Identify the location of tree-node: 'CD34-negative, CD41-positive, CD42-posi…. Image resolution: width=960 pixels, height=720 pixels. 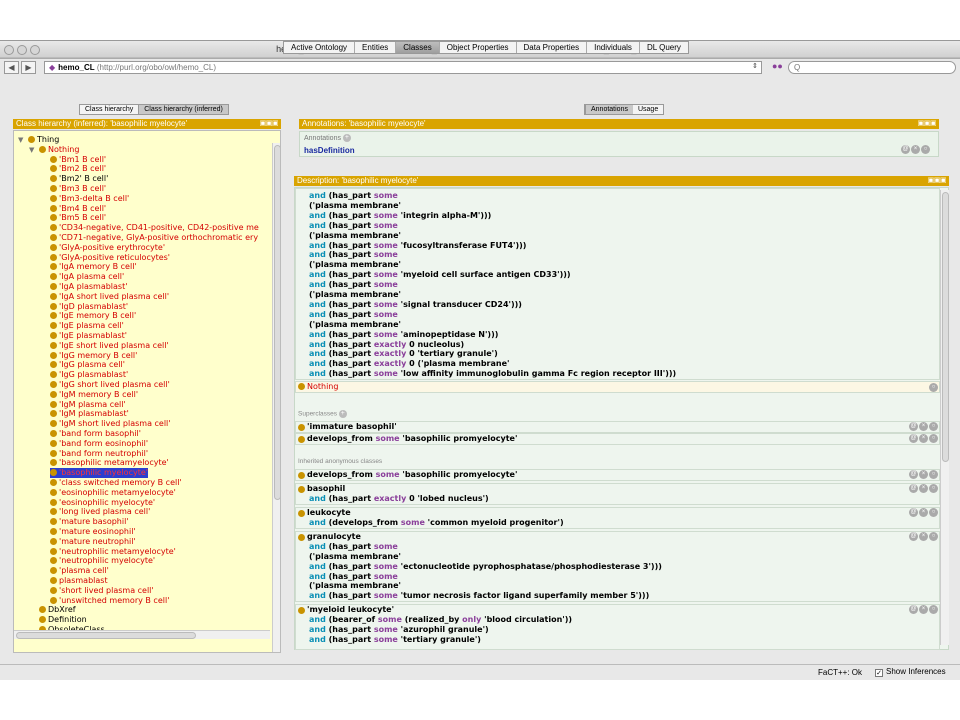
(154, 228).